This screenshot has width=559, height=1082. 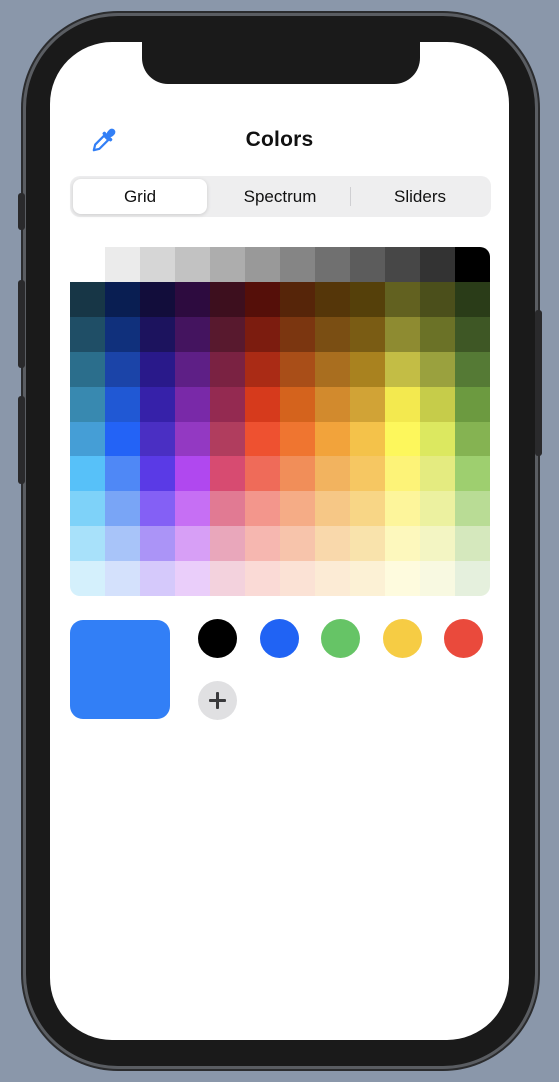 I want to click on saved-color-blue, so click(x=279, y=638).